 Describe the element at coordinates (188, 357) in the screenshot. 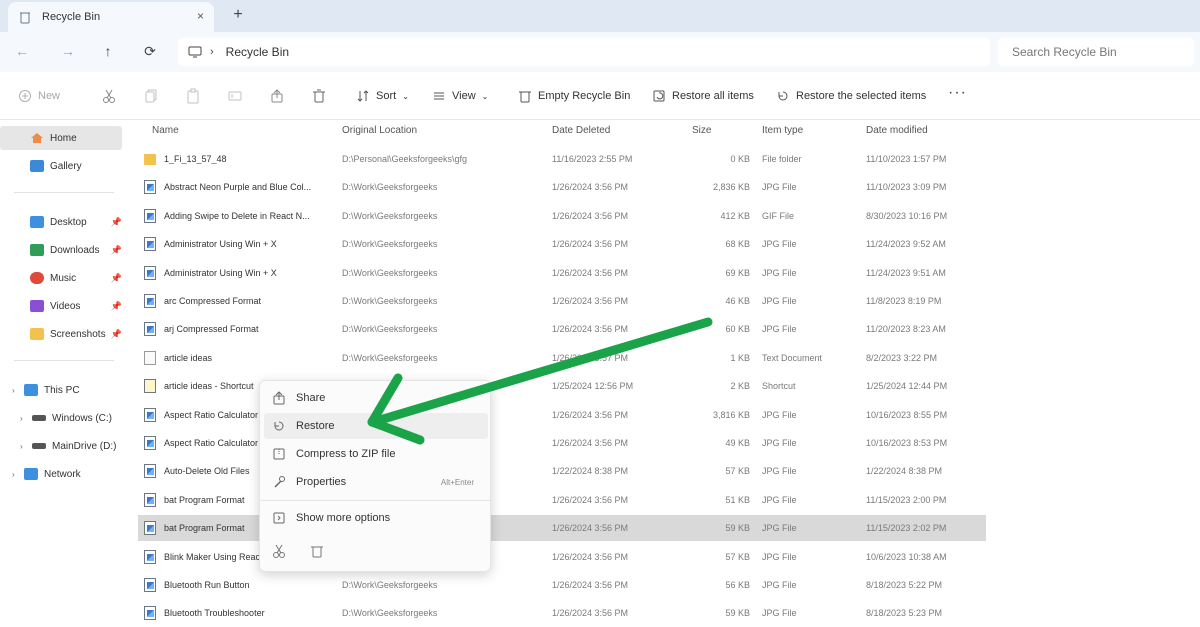

I see `cell-name: article ideas` at that location.